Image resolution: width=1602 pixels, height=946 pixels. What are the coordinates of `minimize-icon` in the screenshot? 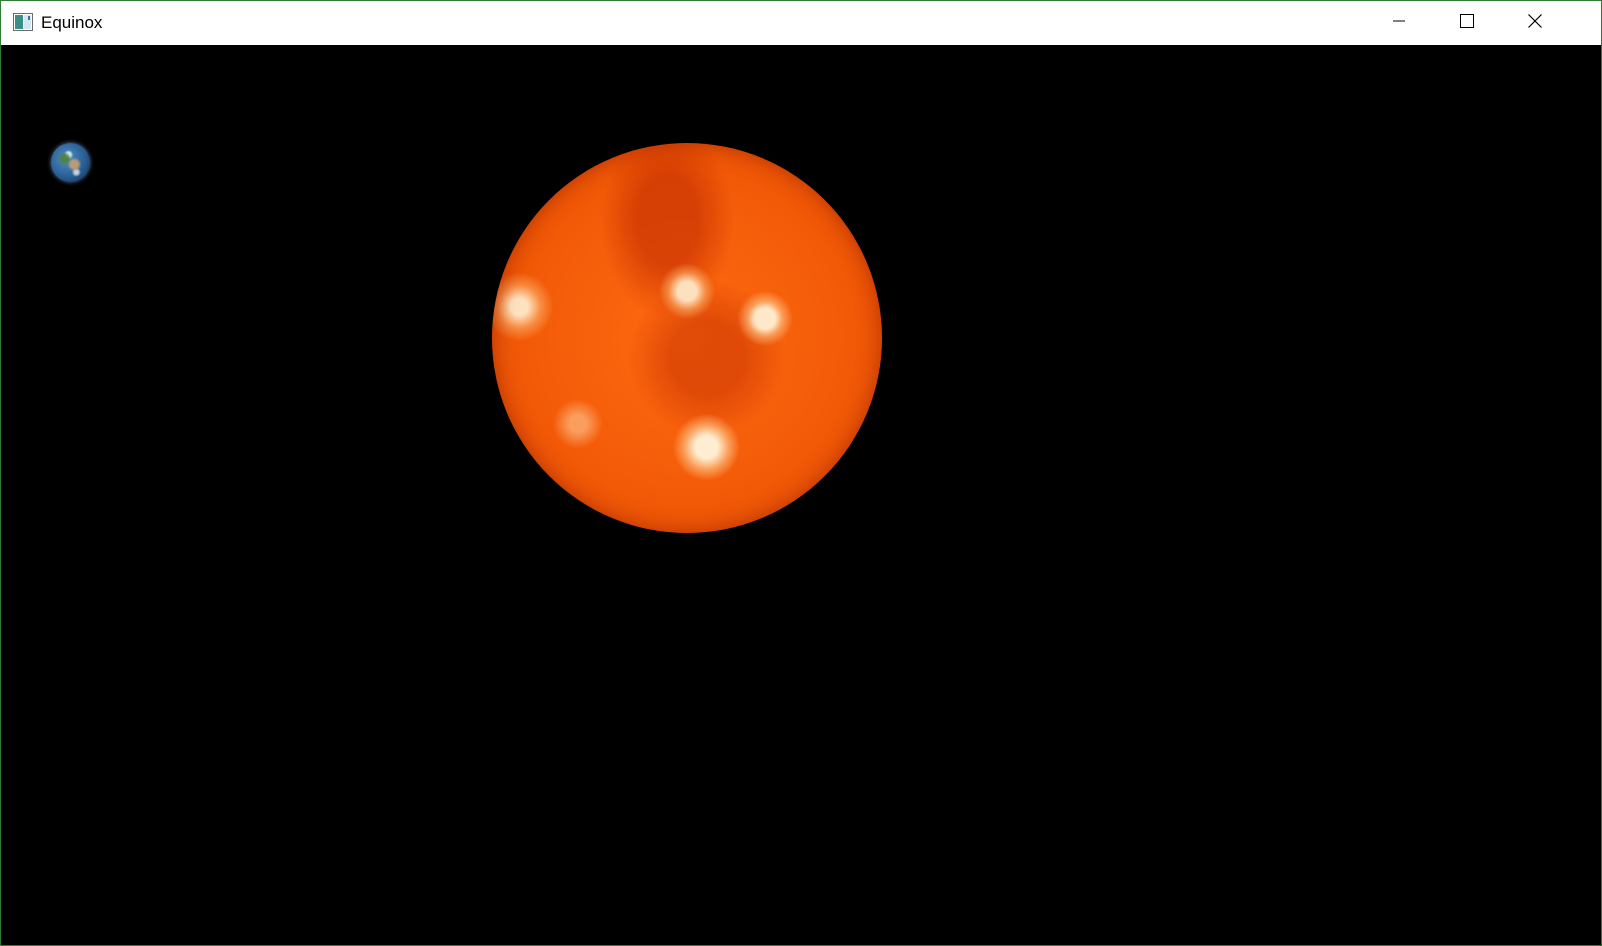 It's located at (1399, 23).